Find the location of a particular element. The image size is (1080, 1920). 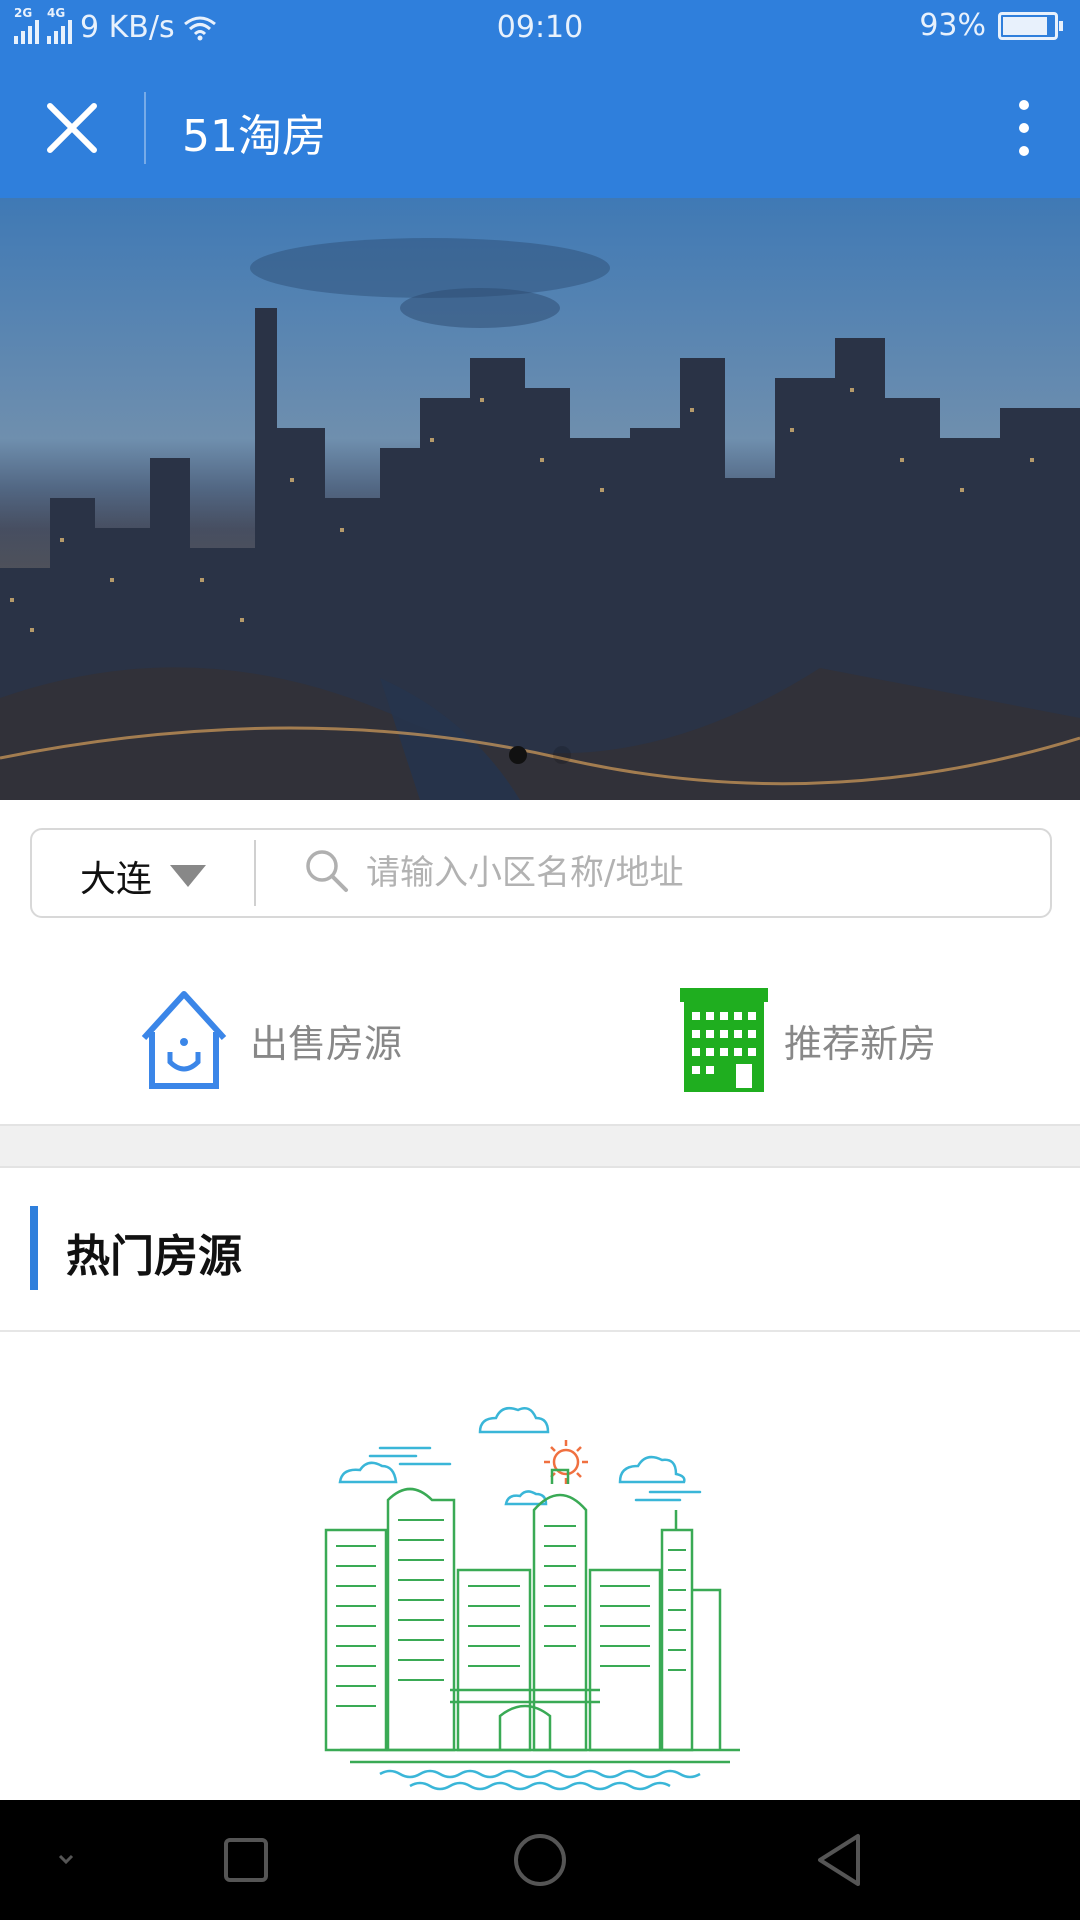

close-icon is located at coordinates (72, 128).